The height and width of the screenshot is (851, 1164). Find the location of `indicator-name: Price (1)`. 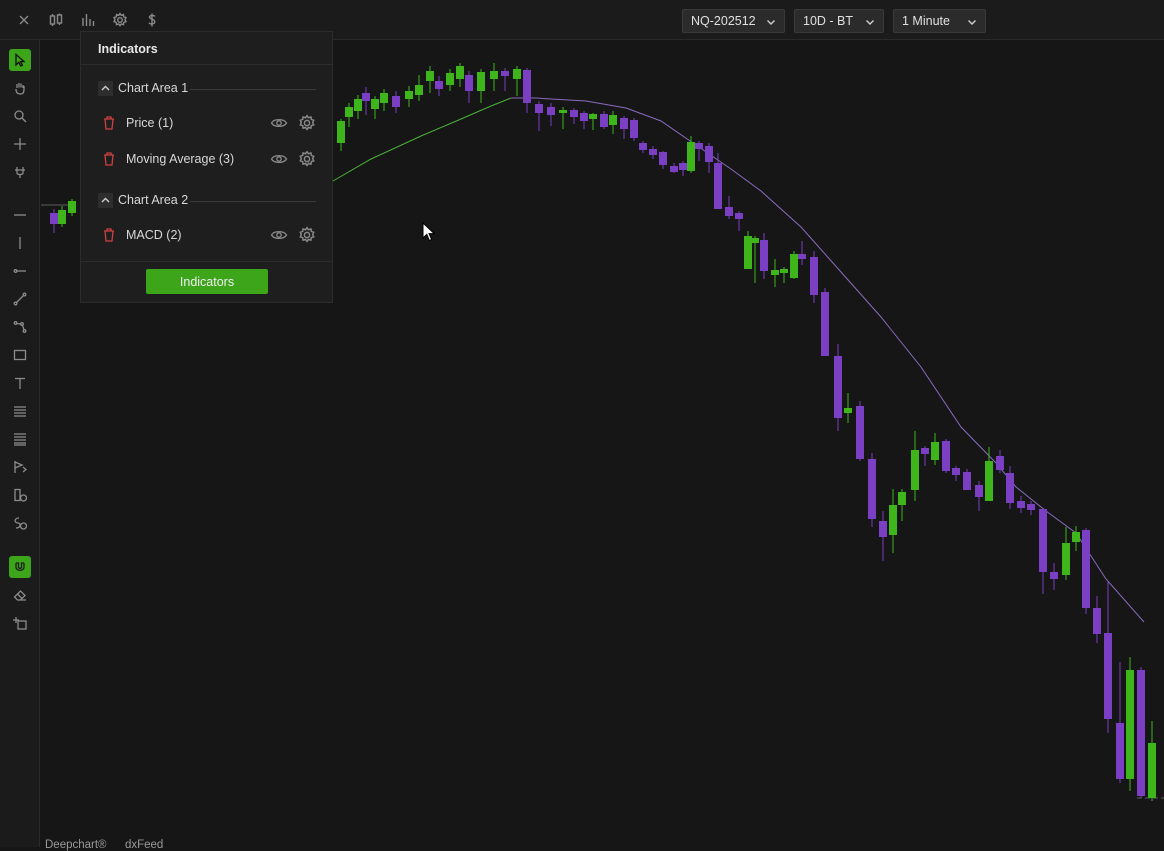

indicator-name: Price (1) is located at coordinates (149, 123).